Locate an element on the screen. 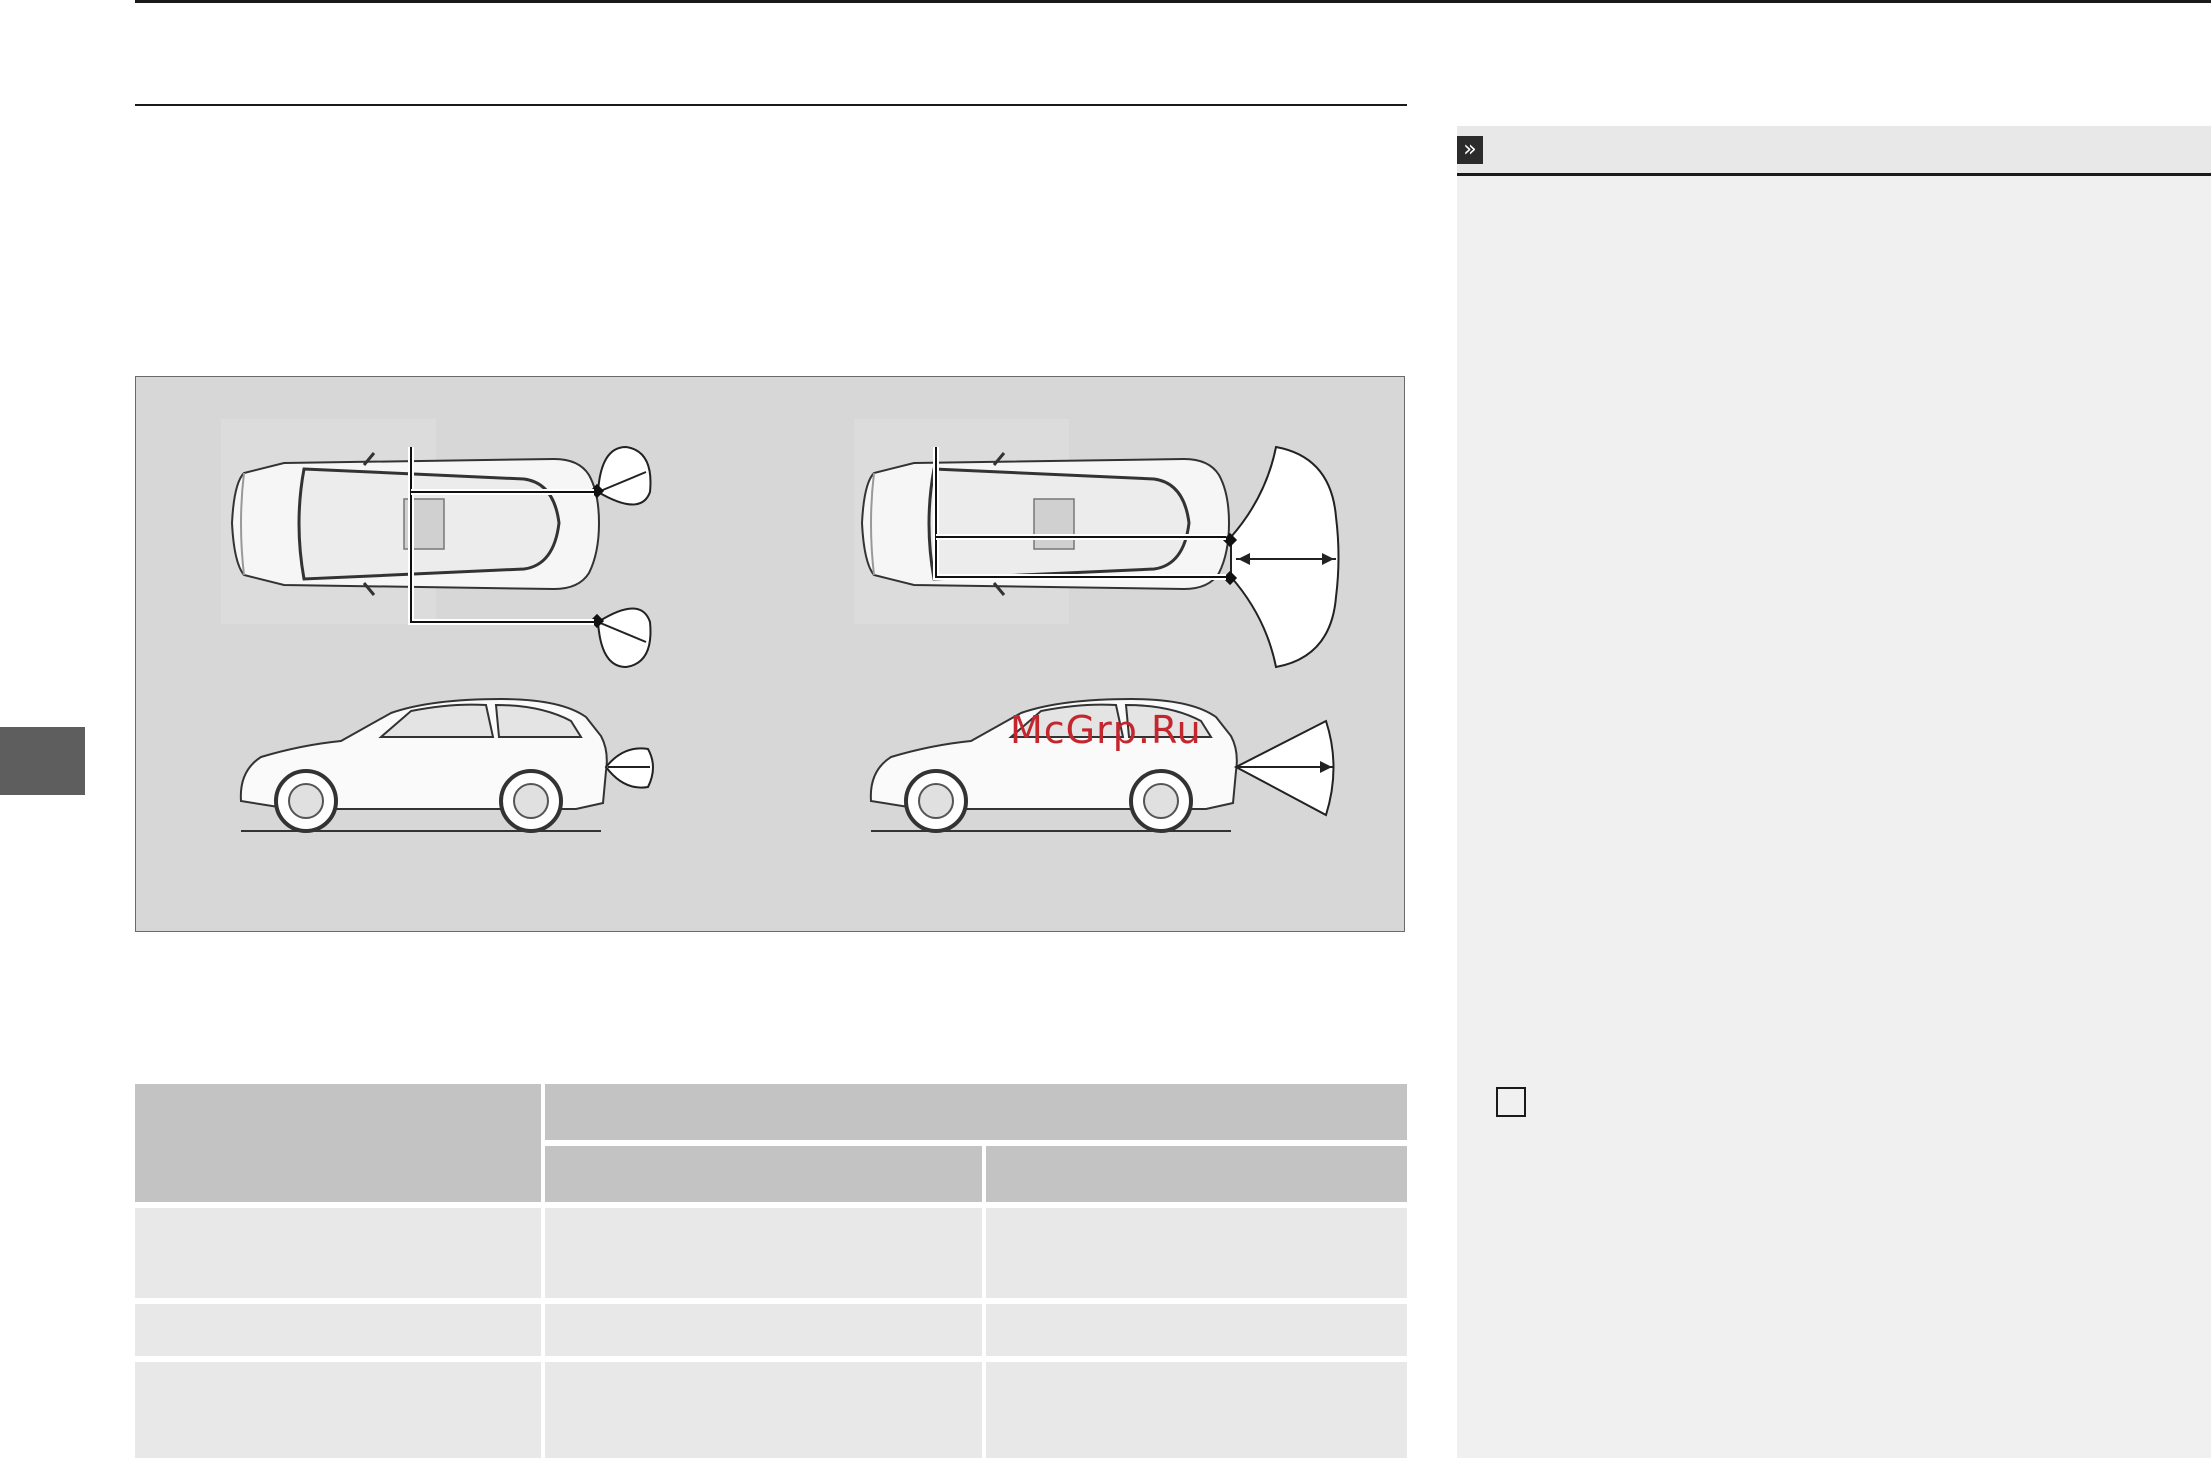  table-row-3-label is located at coordinates (338, 1410).